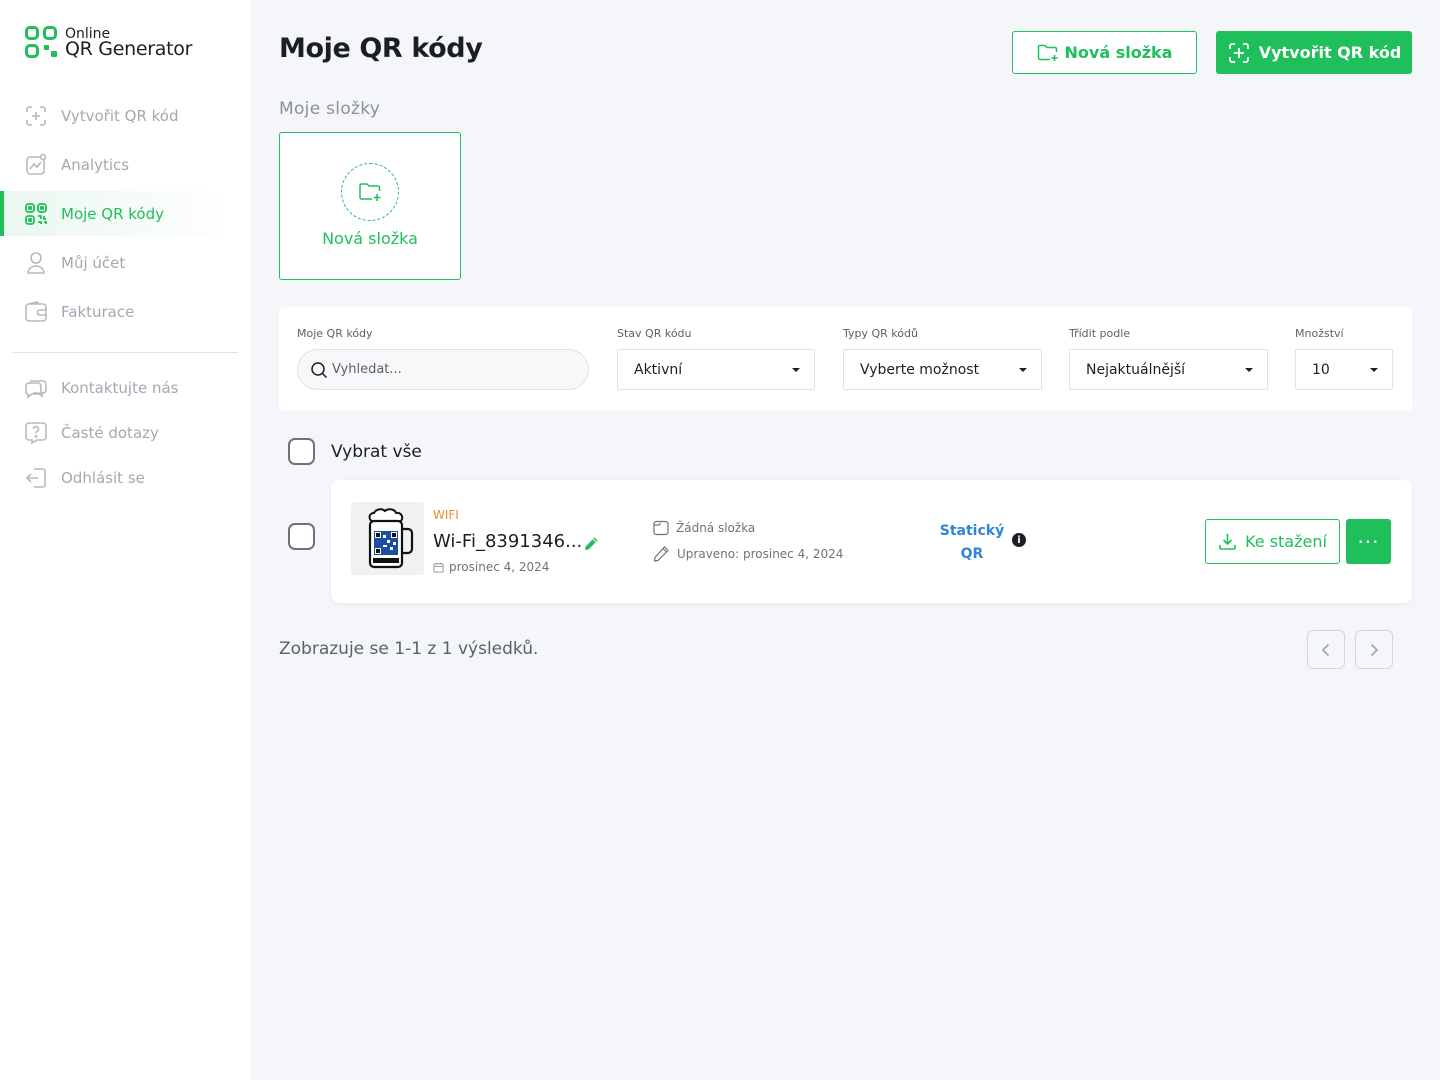 The image size is (1440, 1080). Describe the element at coordinates (376, 451) in the screenshot. I see `select-all-label: Vybrat vše` at that location.